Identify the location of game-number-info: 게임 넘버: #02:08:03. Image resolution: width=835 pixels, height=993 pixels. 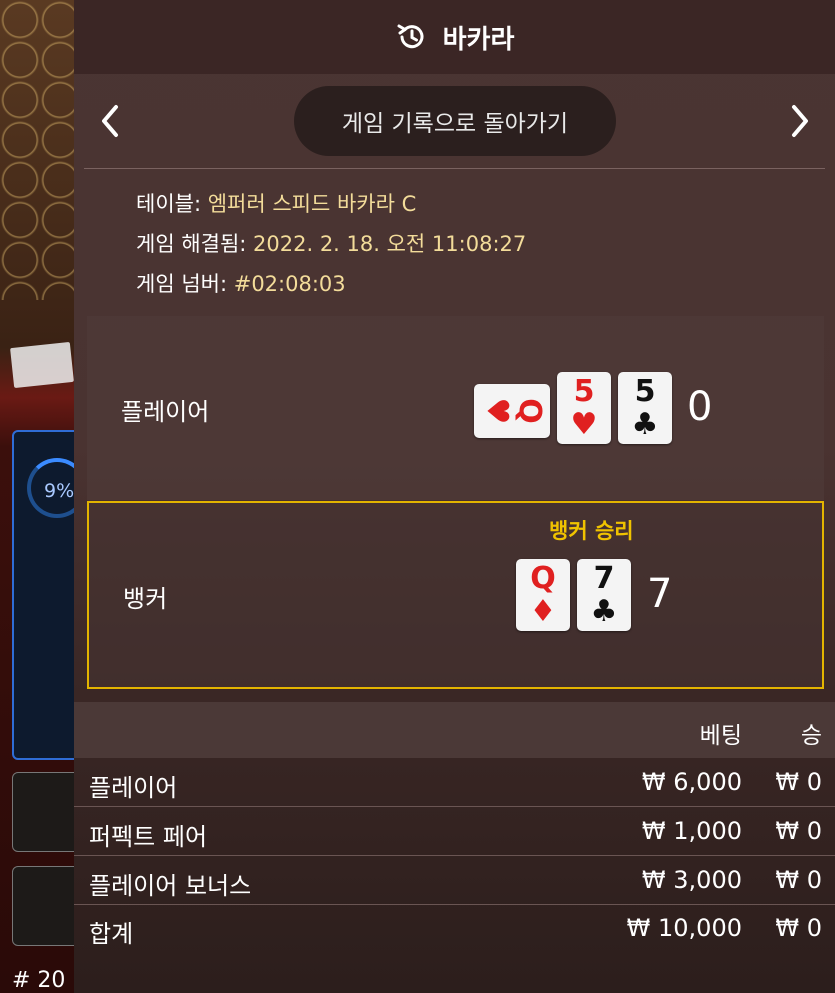
(241, 283).